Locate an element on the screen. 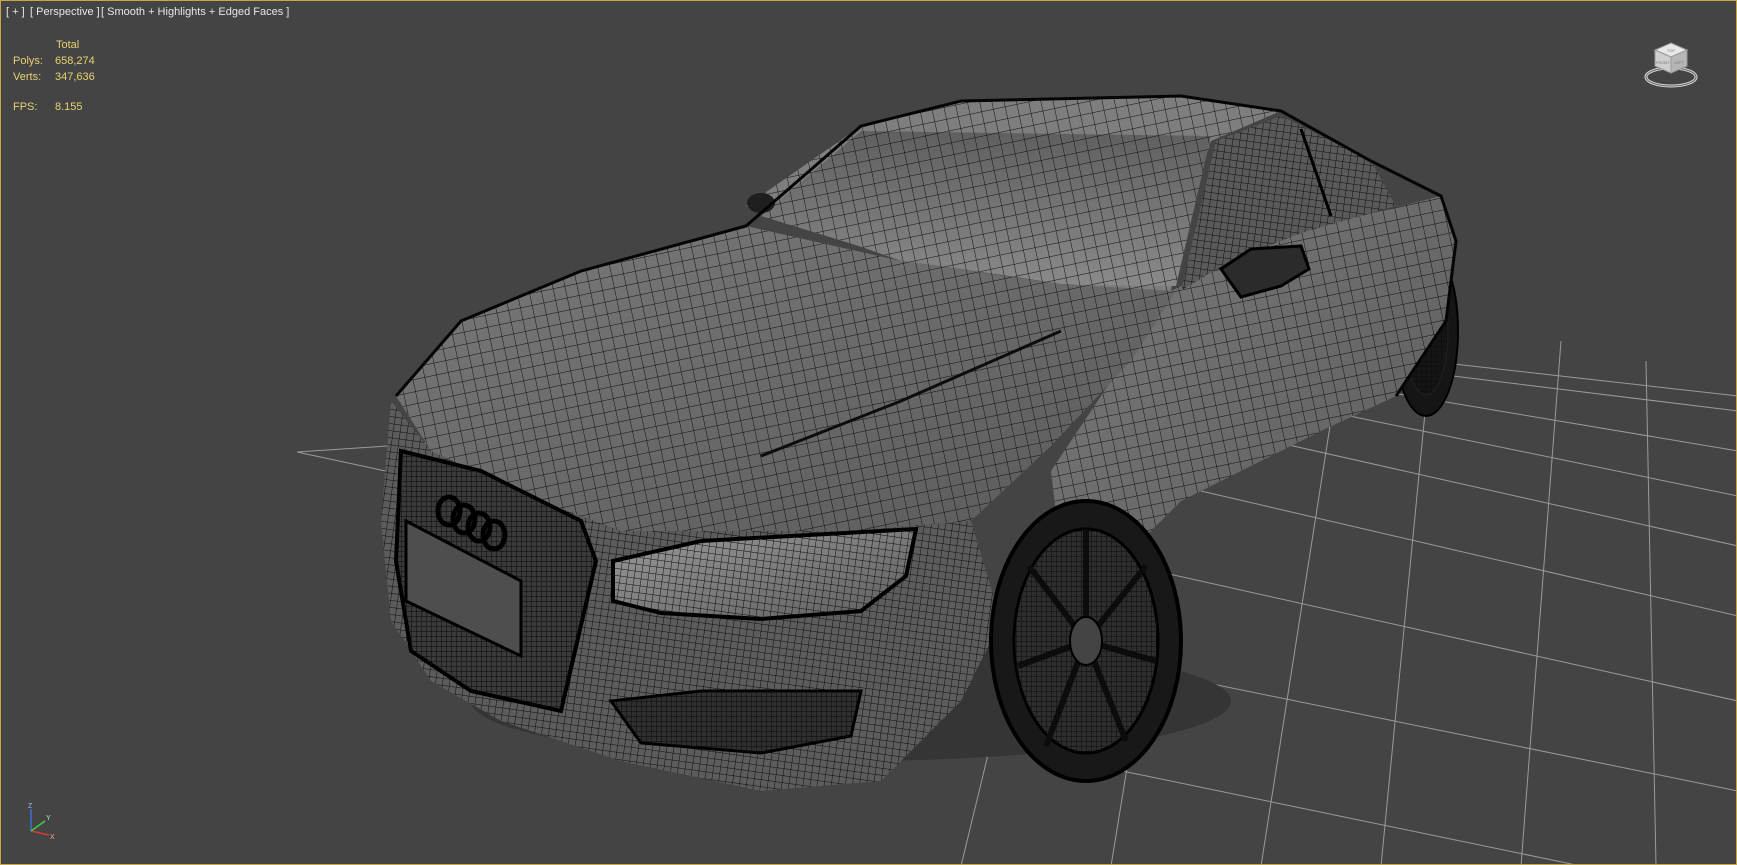  stats-fps-label: FPS: is located at coordinates (25, 107).